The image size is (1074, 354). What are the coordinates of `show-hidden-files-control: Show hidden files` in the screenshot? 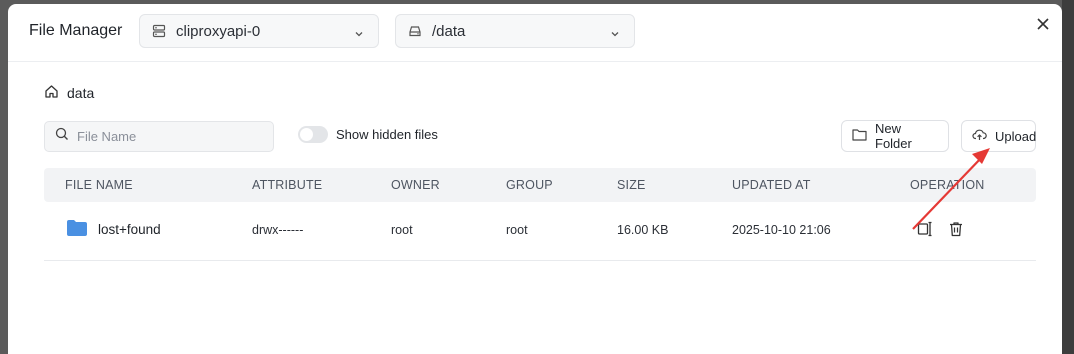 It's located at (368, 134).